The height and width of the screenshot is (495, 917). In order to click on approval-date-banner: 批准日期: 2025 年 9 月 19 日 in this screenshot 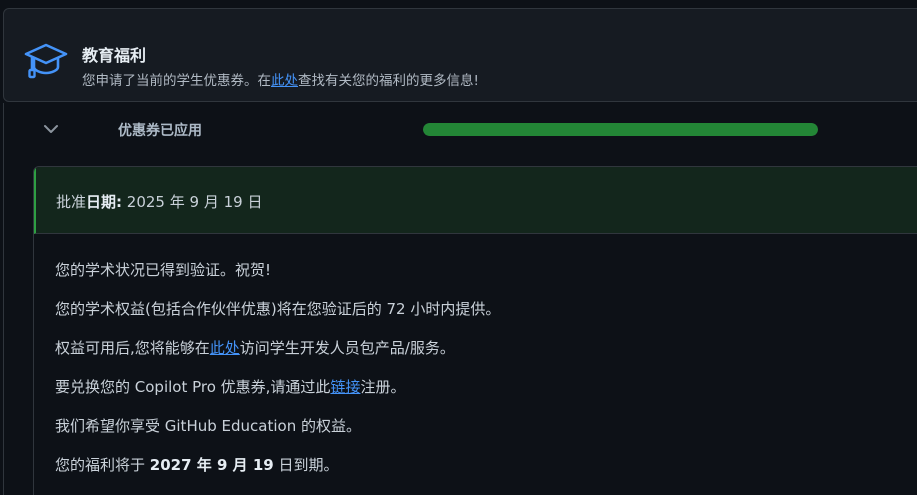, I will do `click(475, 200)`.